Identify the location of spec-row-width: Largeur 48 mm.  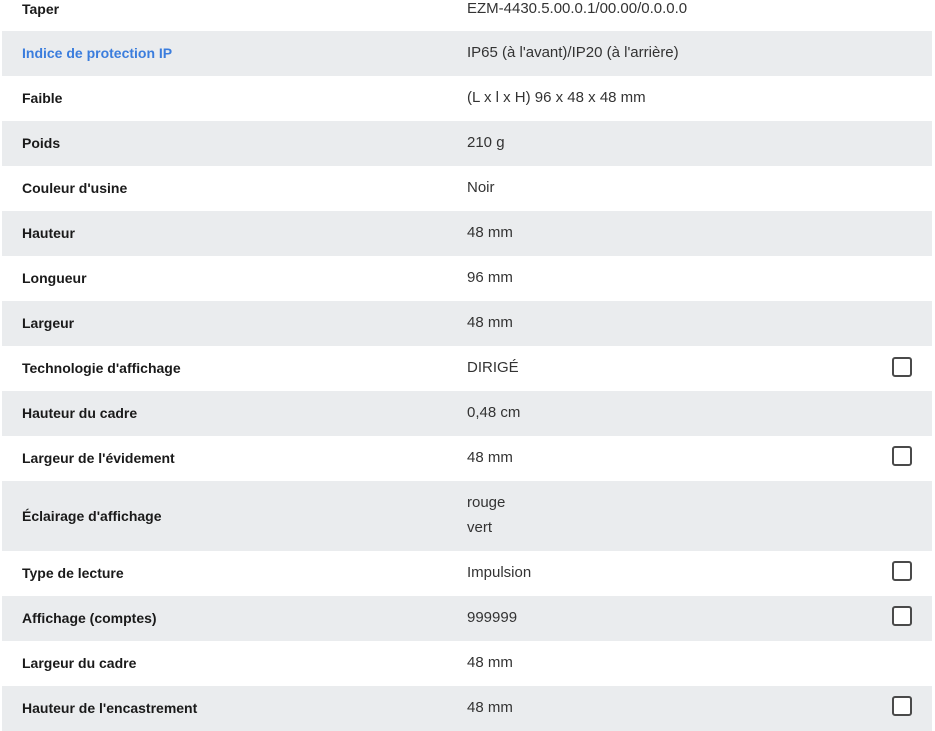
(467, 323).